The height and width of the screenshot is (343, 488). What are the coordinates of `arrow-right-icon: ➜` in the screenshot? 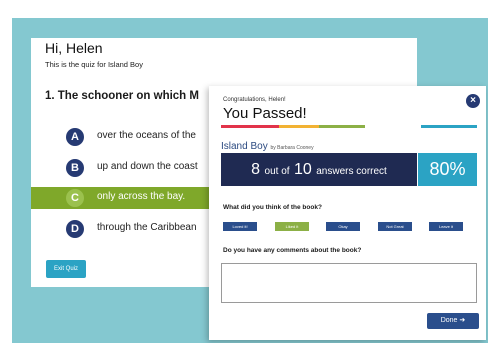 It's located at (462, 320).